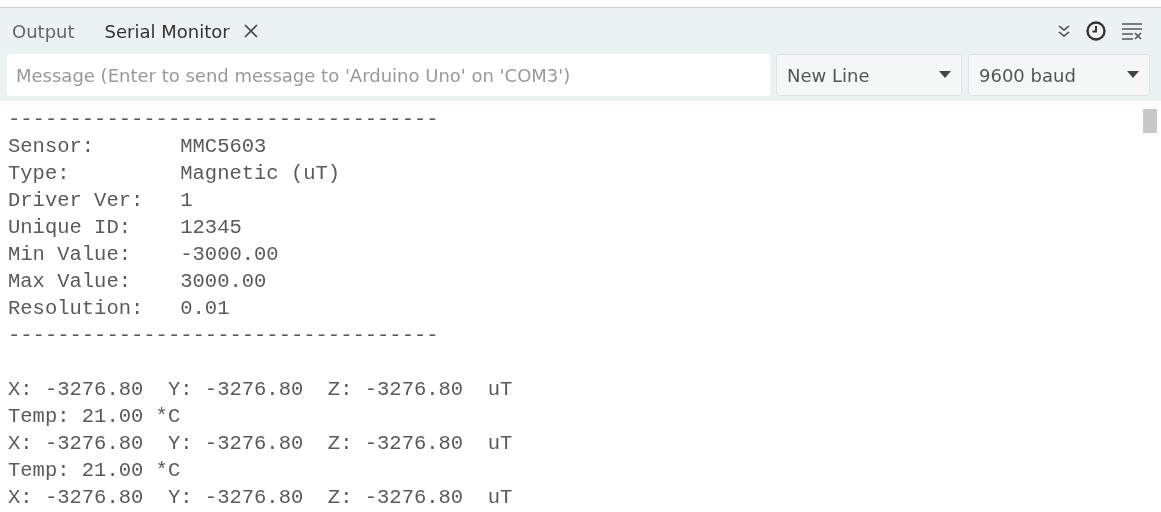 This screenshot has width=1161, height=512. I want to click on message-input: Message (Enter to send message to 'Arduino Uno' on 'COM3'), so click(388, 75).